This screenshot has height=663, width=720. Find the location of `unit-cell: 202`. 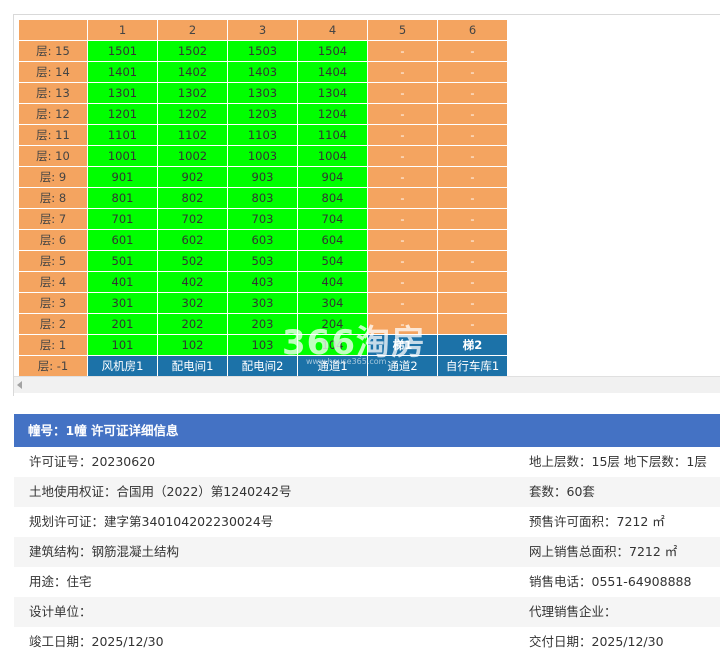

unit-cell: 202 is located at coordinates (192, 324).